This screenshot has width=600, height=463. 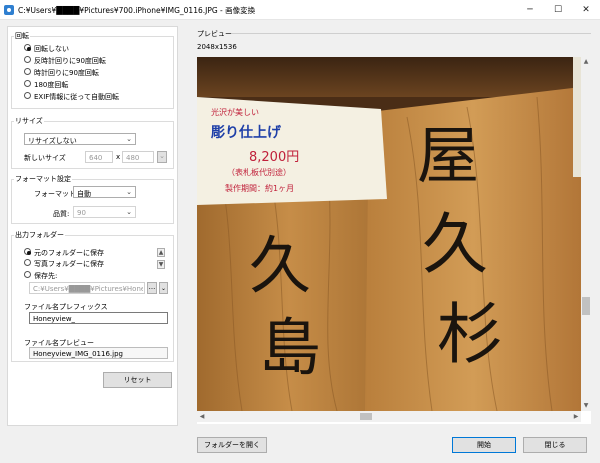 I want to click on scroll-down-icon: ▼, so click(x=586, y=406).